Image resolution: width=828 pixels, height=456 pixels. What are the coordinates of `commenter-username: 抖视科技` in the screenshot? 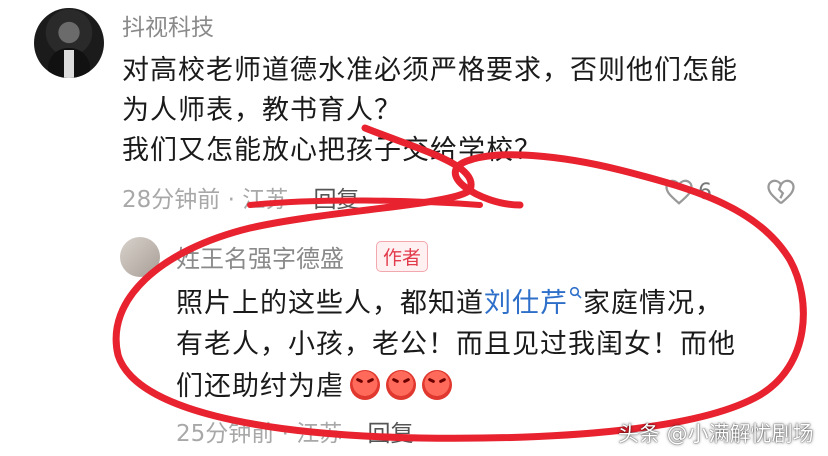 It's located at (168, 25).